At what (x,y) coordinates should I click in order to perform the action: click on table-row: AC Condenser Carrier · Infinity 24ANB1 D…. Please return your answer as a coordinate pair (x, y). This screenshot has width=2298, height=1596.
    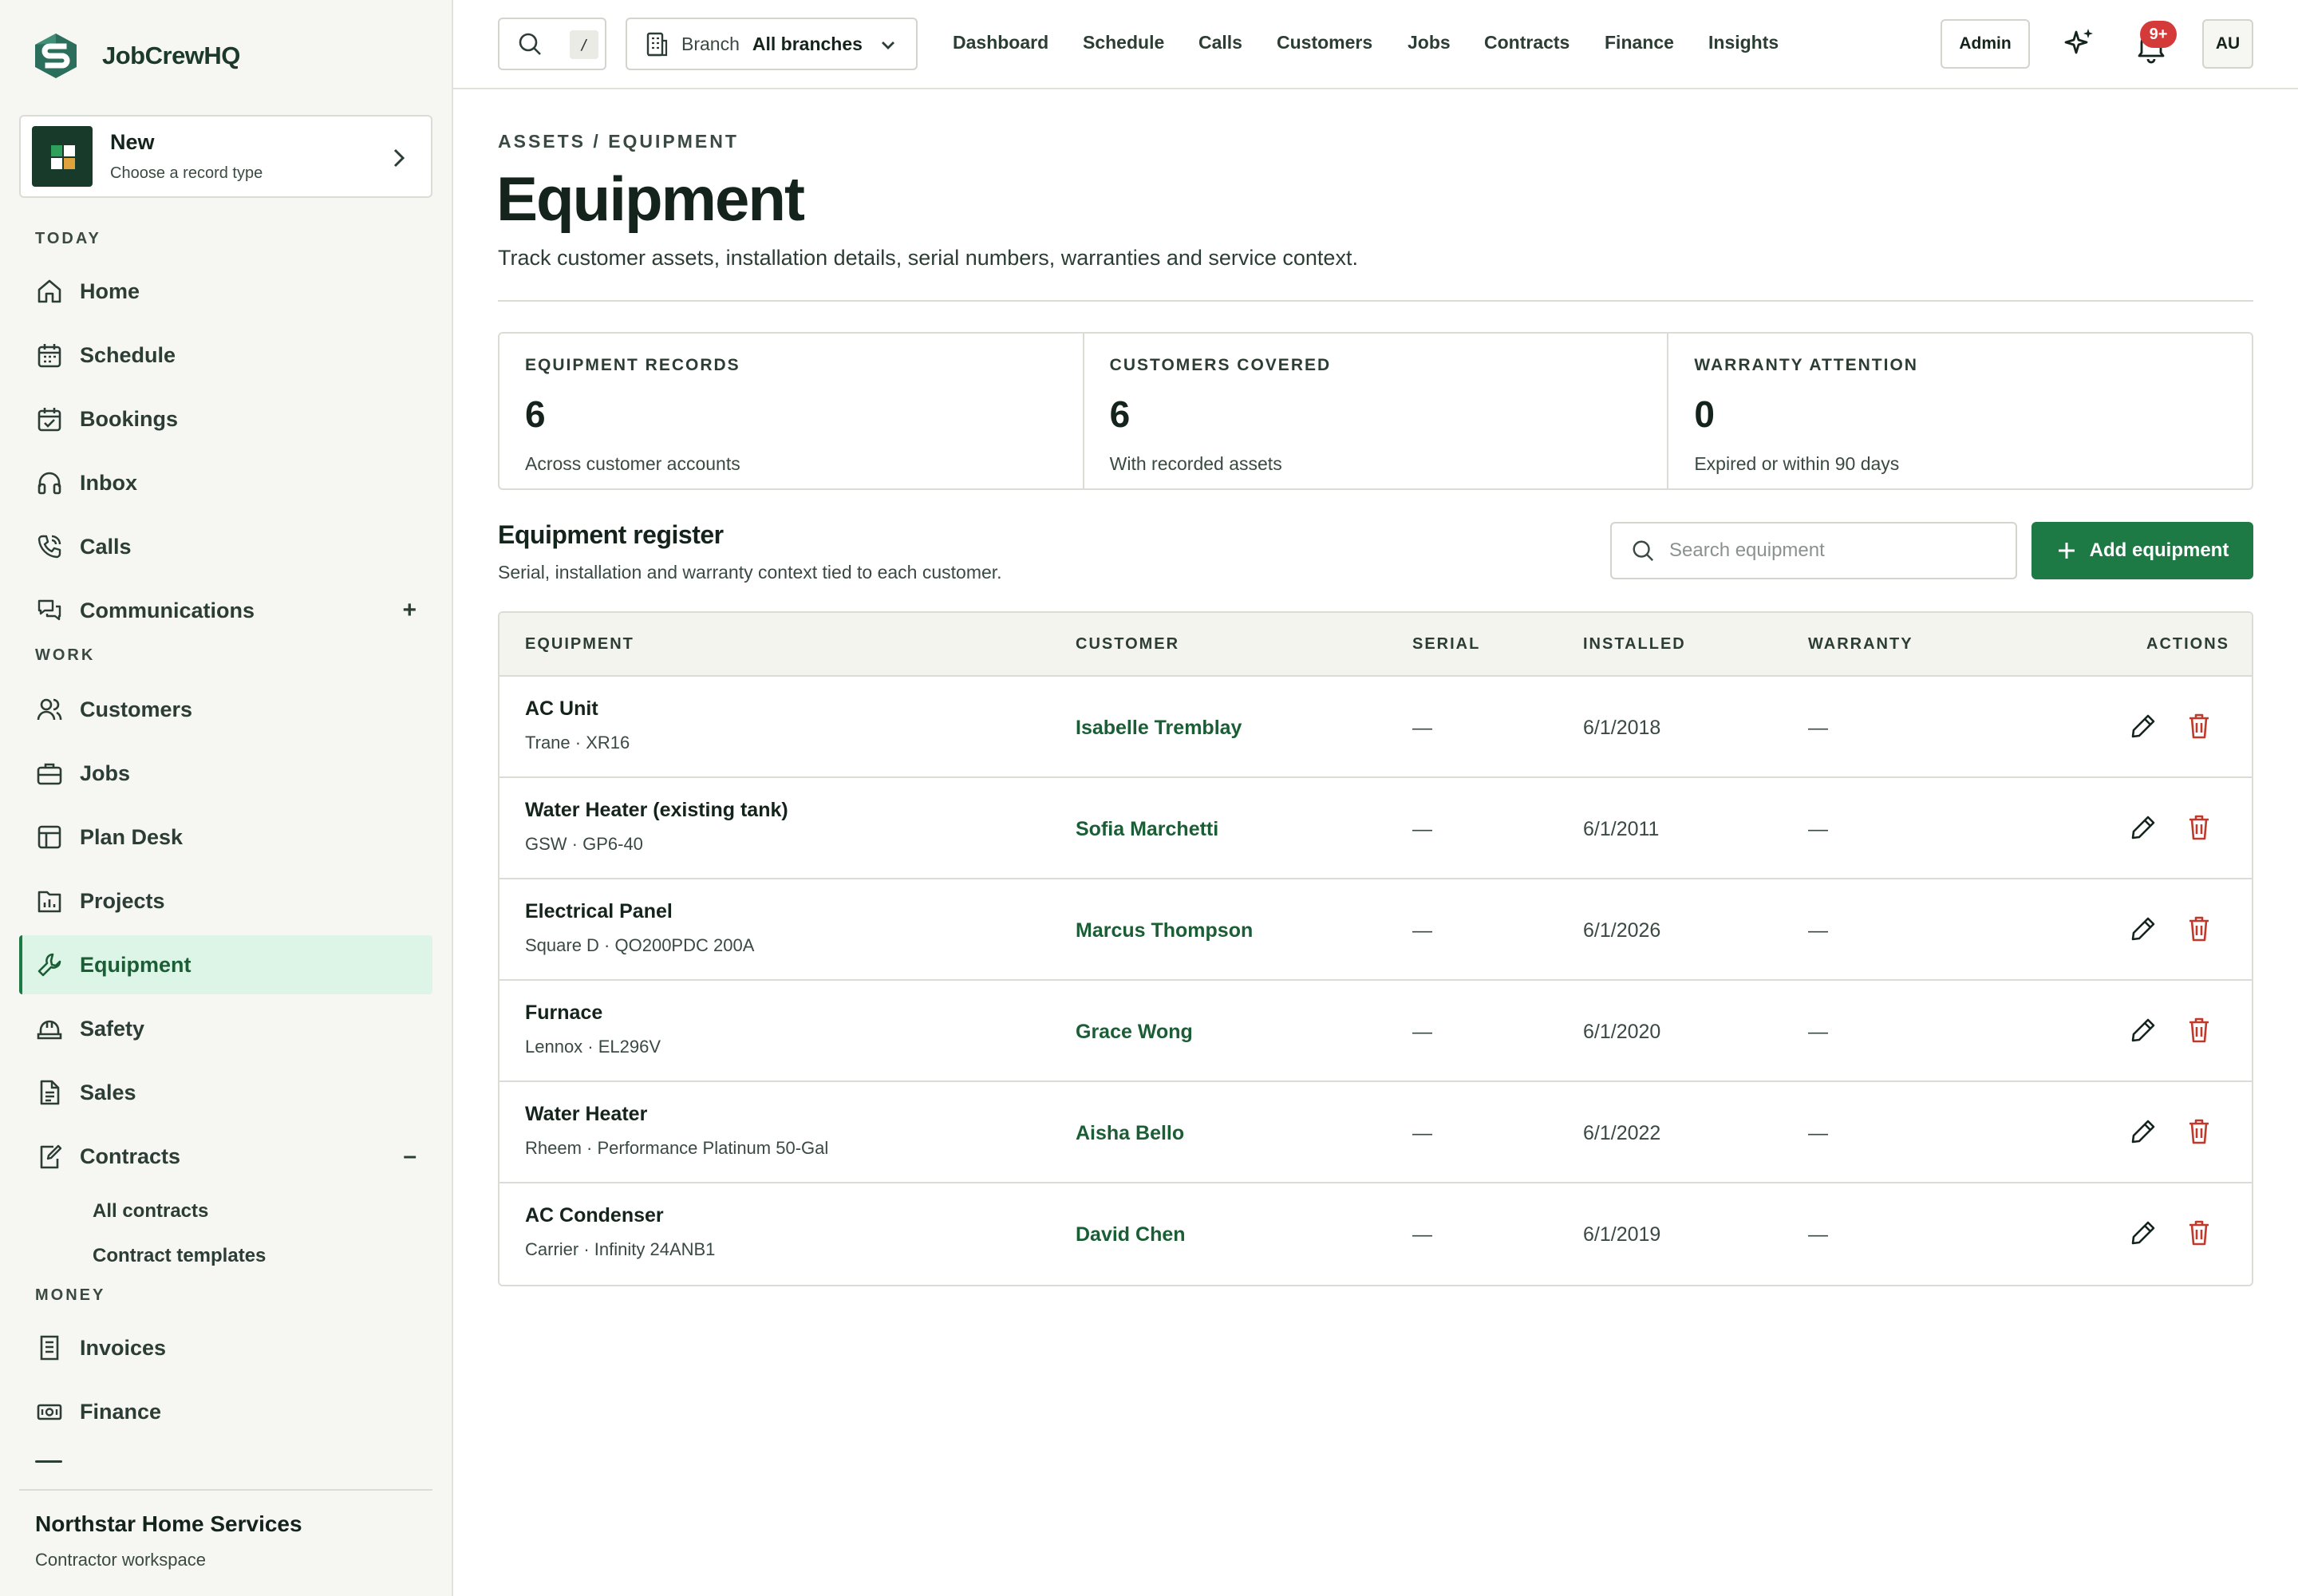
    Looking at the image, I should click on (1375, 1234).